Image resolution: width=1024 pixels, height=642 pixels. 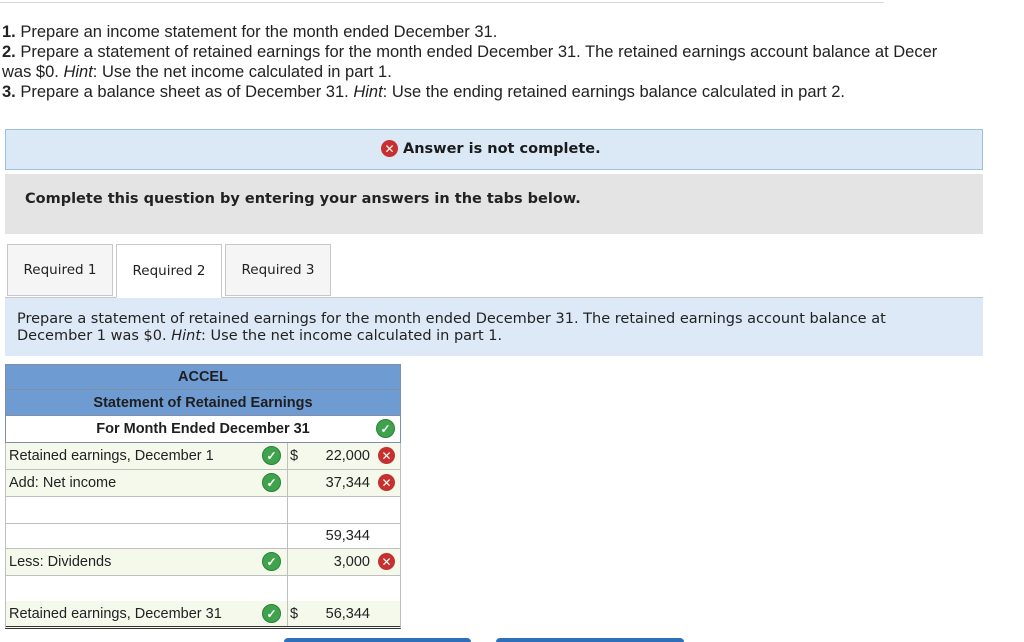 I want to click on amount-input: 56,344, so click(x=348, y=614).